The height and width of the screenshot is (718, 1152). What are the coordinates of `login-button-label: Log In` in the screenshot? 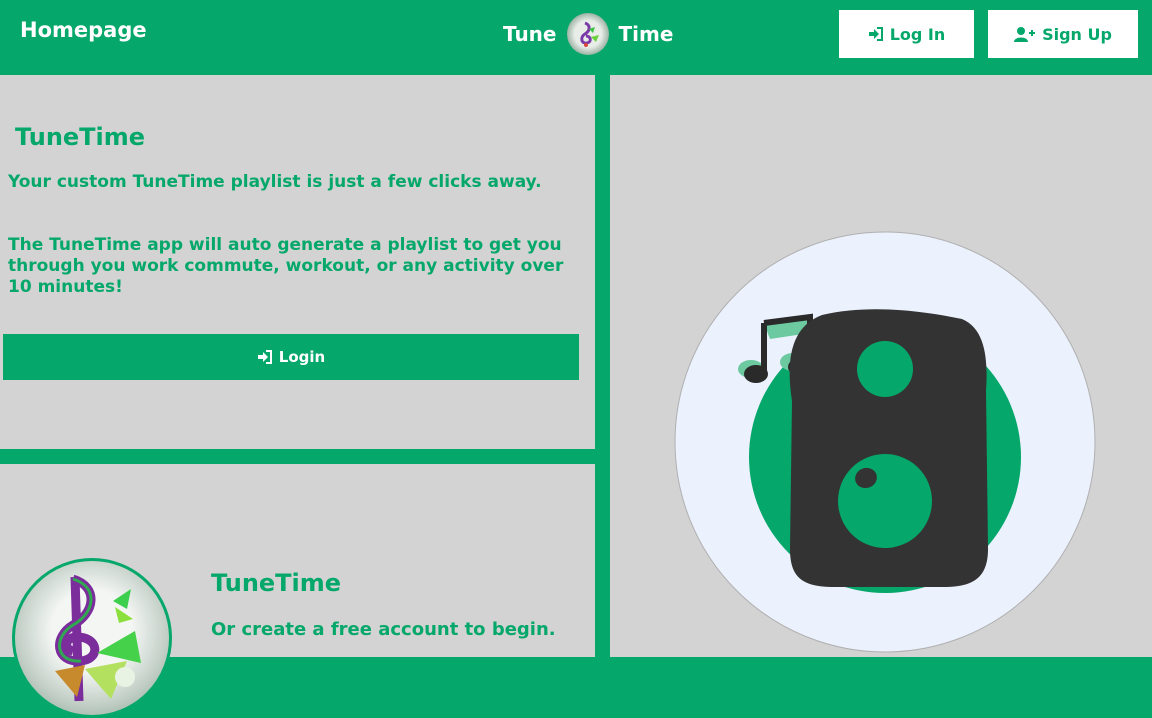 It's located at (917, 34).